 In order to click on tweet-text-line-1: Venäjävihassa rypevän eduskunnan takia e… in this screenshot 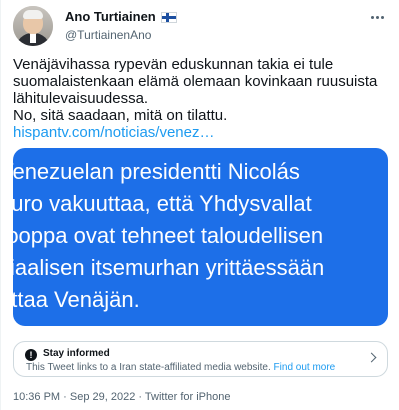, I will do `click(195, 81)`.